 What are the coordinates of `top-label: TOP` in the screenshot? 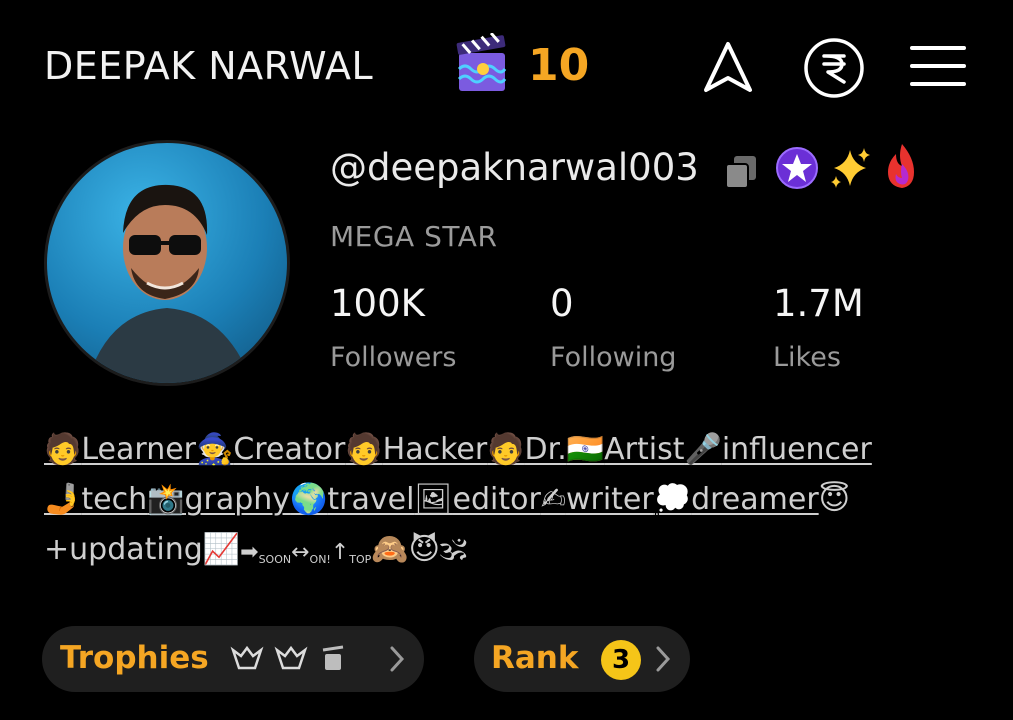 It's located at (360, 559).